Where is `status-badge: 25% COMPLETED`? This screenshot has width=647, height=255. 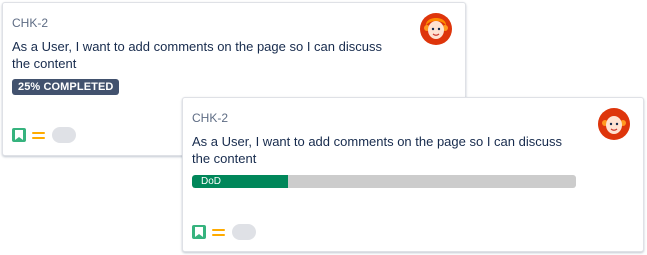
status-badge: 25% COMPLETED is located at coordinates (66, 87).